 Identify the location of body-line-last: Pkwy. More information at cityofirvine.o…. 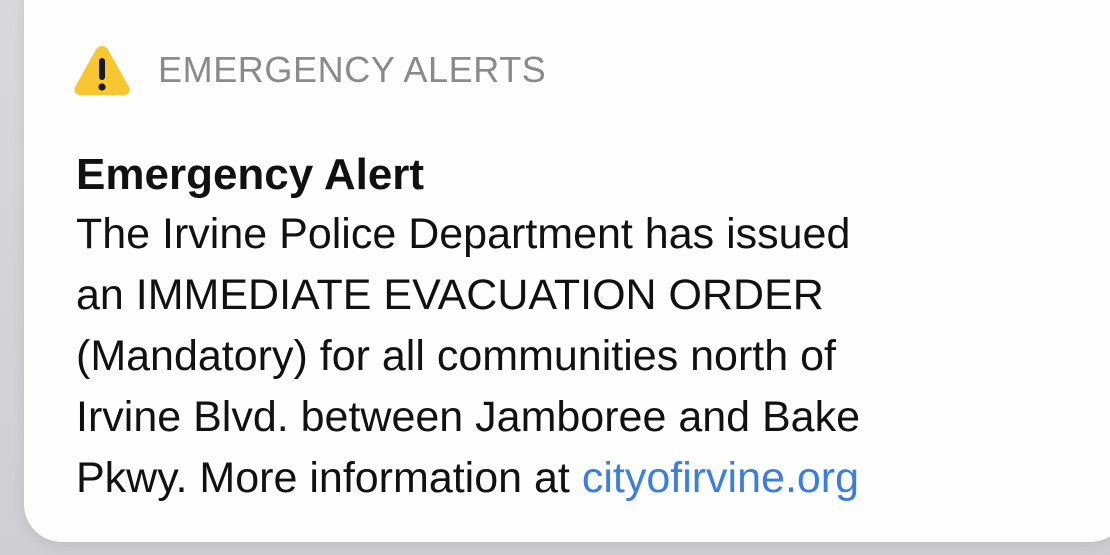
(576, 478).